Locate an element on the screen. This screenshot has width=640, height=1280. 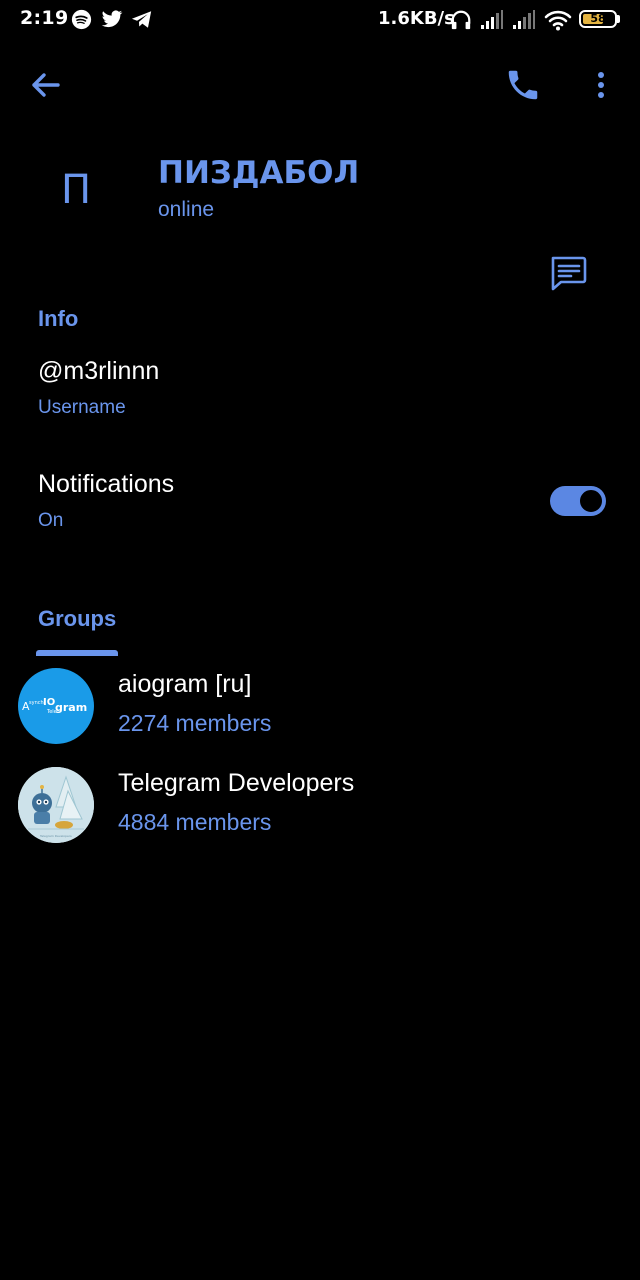
network-speed: 1.6KB/s is located at coordinates (416, 18).